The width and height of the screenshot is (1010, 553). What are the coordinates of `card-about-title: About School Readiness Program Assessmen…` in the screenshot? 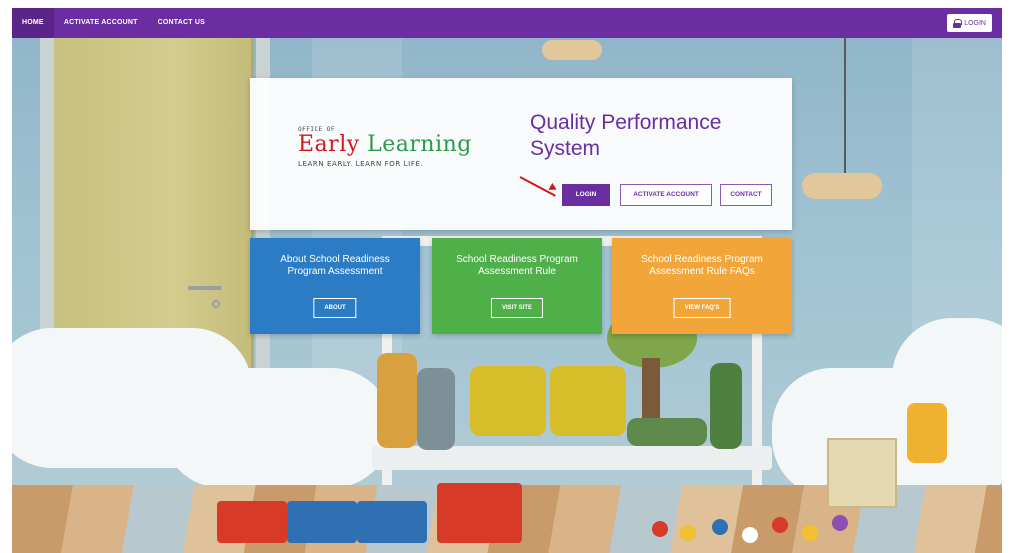 It's located at (335, 265).